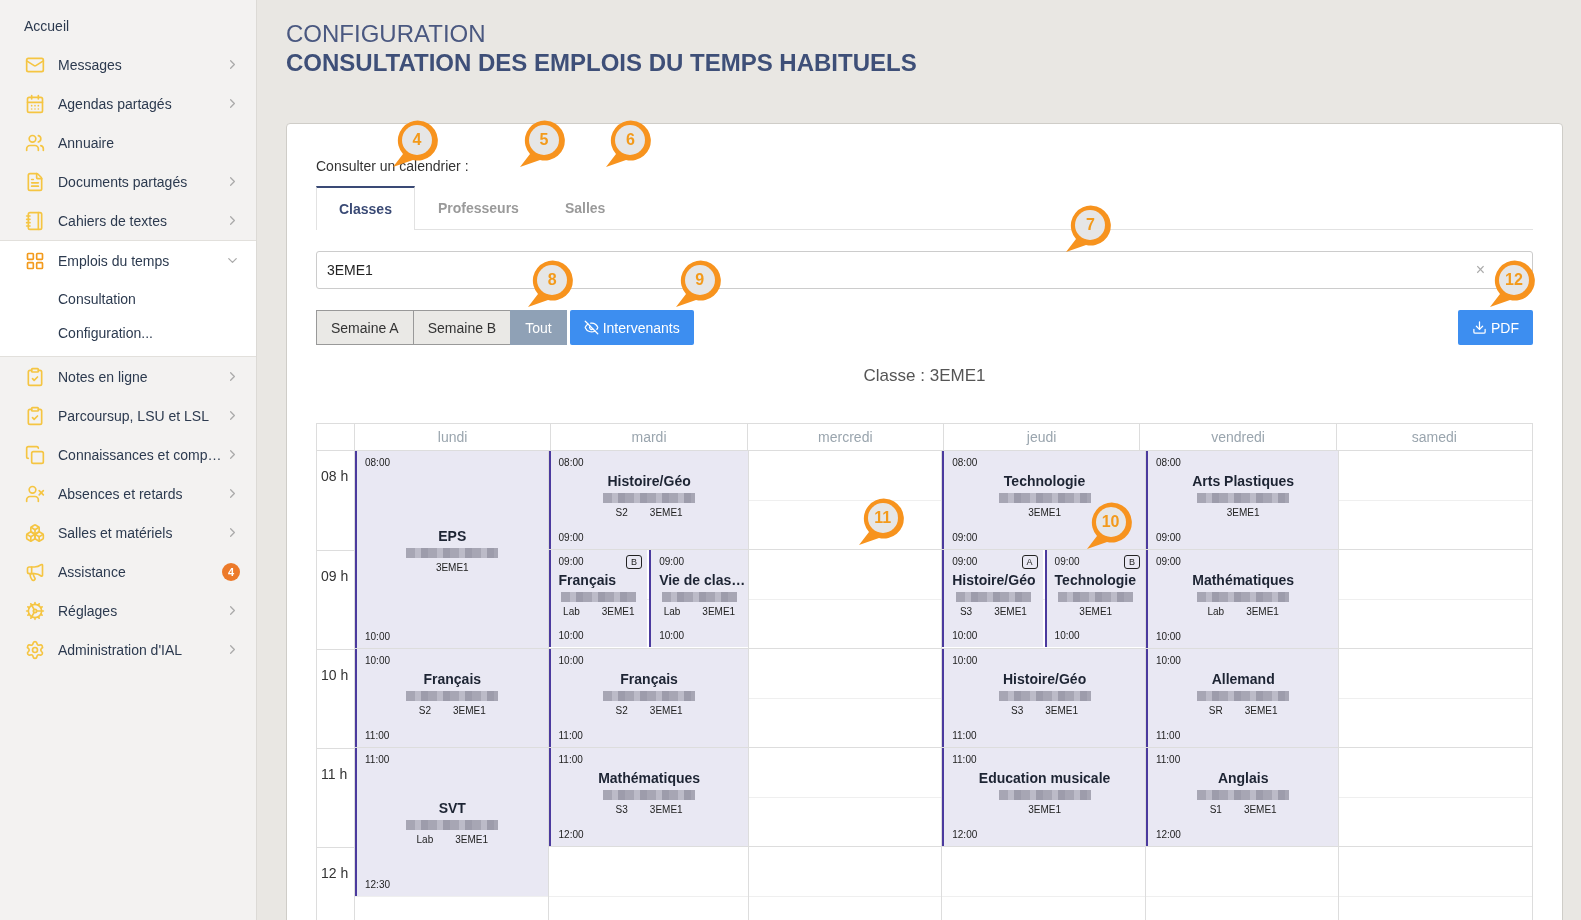  Describe the element at coordinates (1243, 778) in the screenshot. I see `subject-name: Anglais` at that location.